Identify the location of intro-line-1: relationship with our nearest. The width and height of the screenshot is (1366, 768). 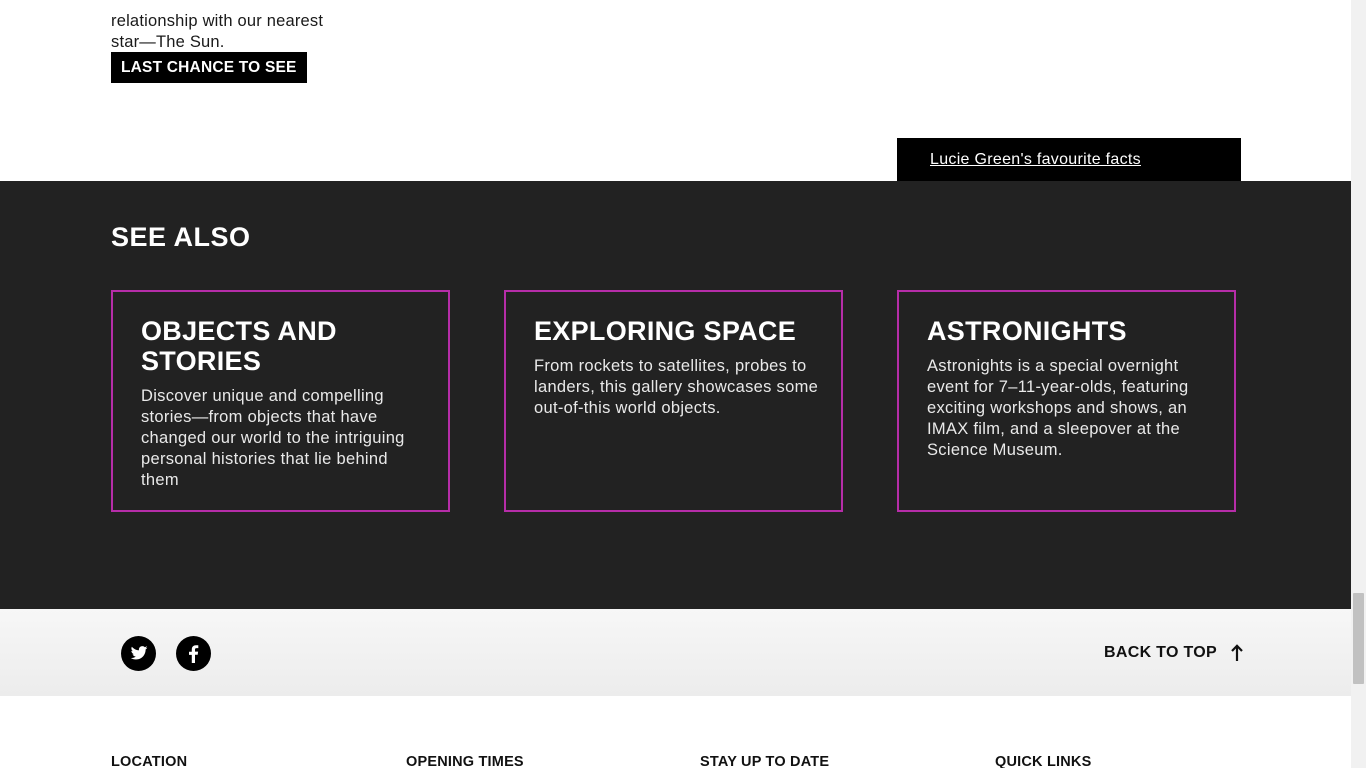
(217, 20).